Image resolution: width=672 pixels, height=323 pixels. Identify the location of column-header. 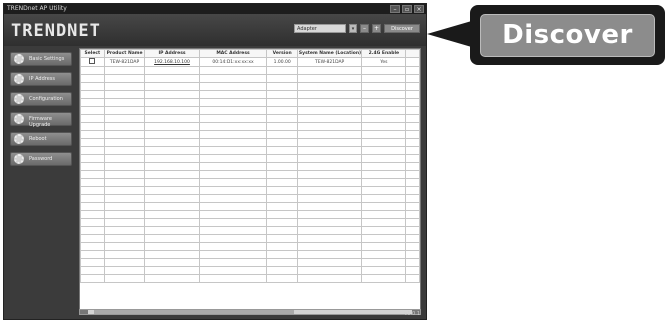
(412, 53).